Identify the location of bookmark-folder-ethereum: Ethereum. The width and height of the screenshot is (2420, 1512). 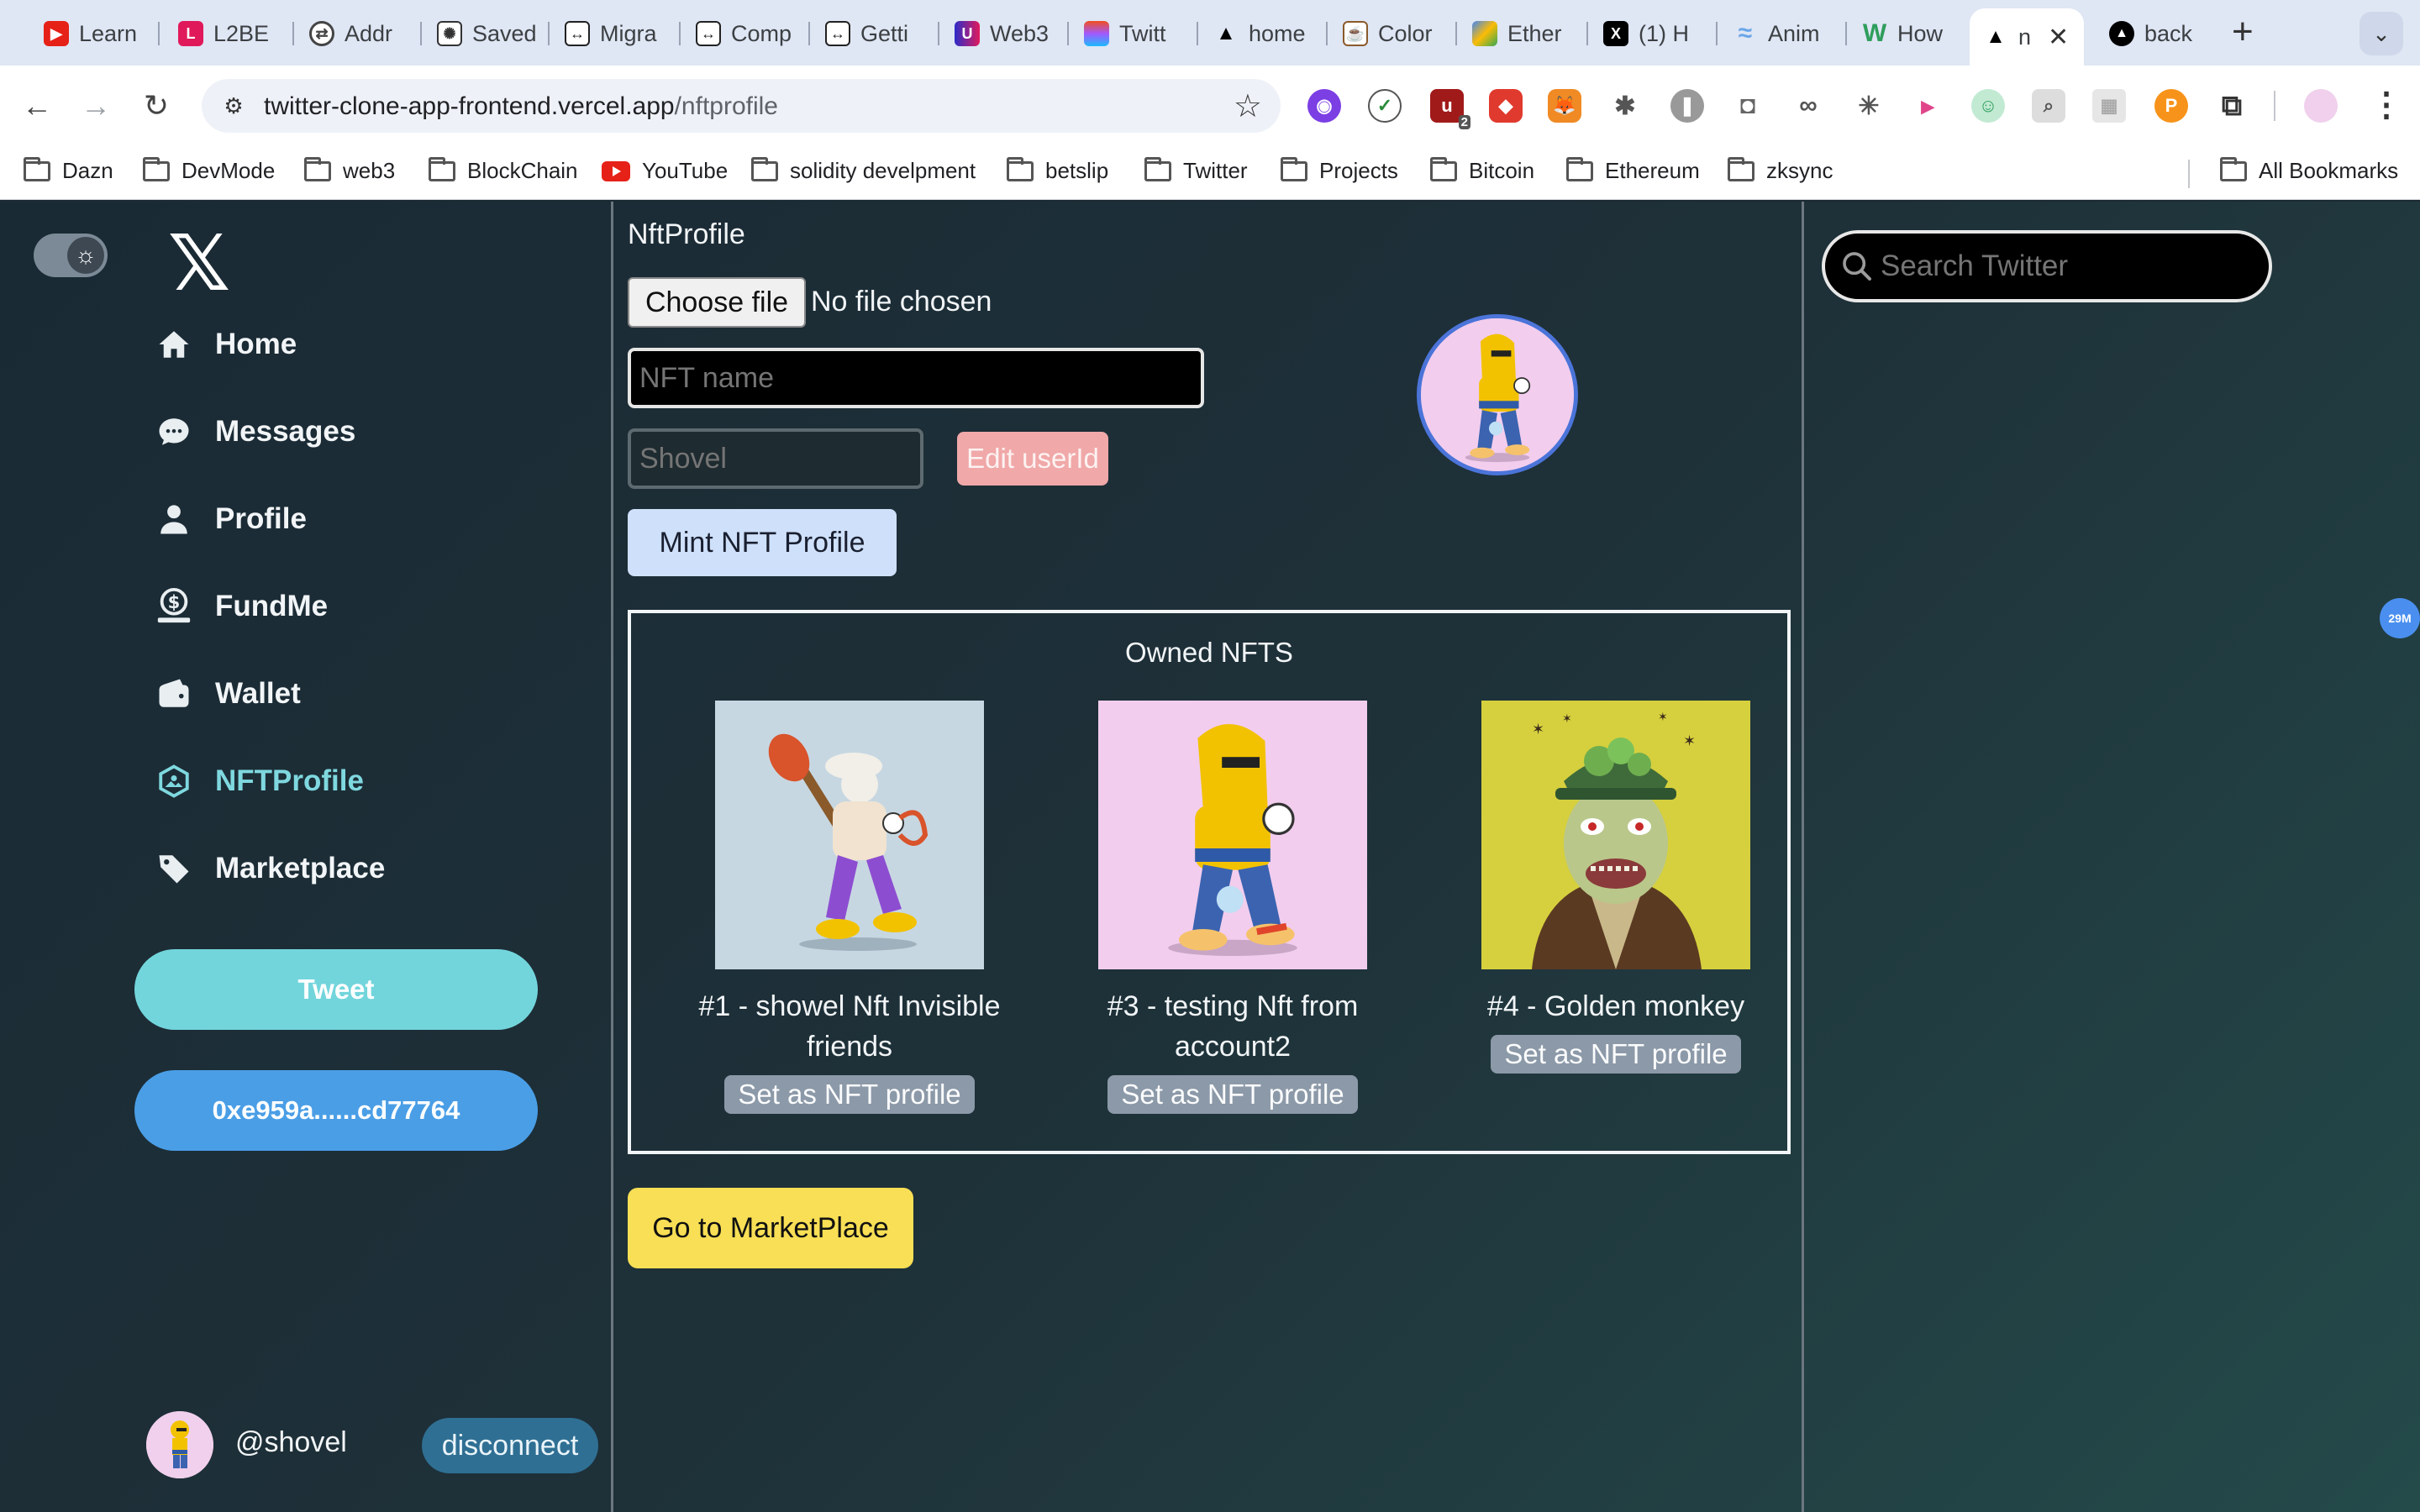
(1633, 170).